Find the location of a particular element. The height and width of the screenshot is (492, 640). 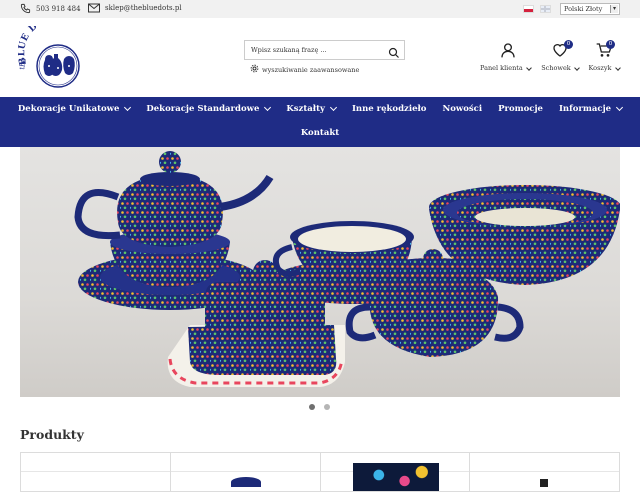

search-icon is located at coordinates (394, 51).